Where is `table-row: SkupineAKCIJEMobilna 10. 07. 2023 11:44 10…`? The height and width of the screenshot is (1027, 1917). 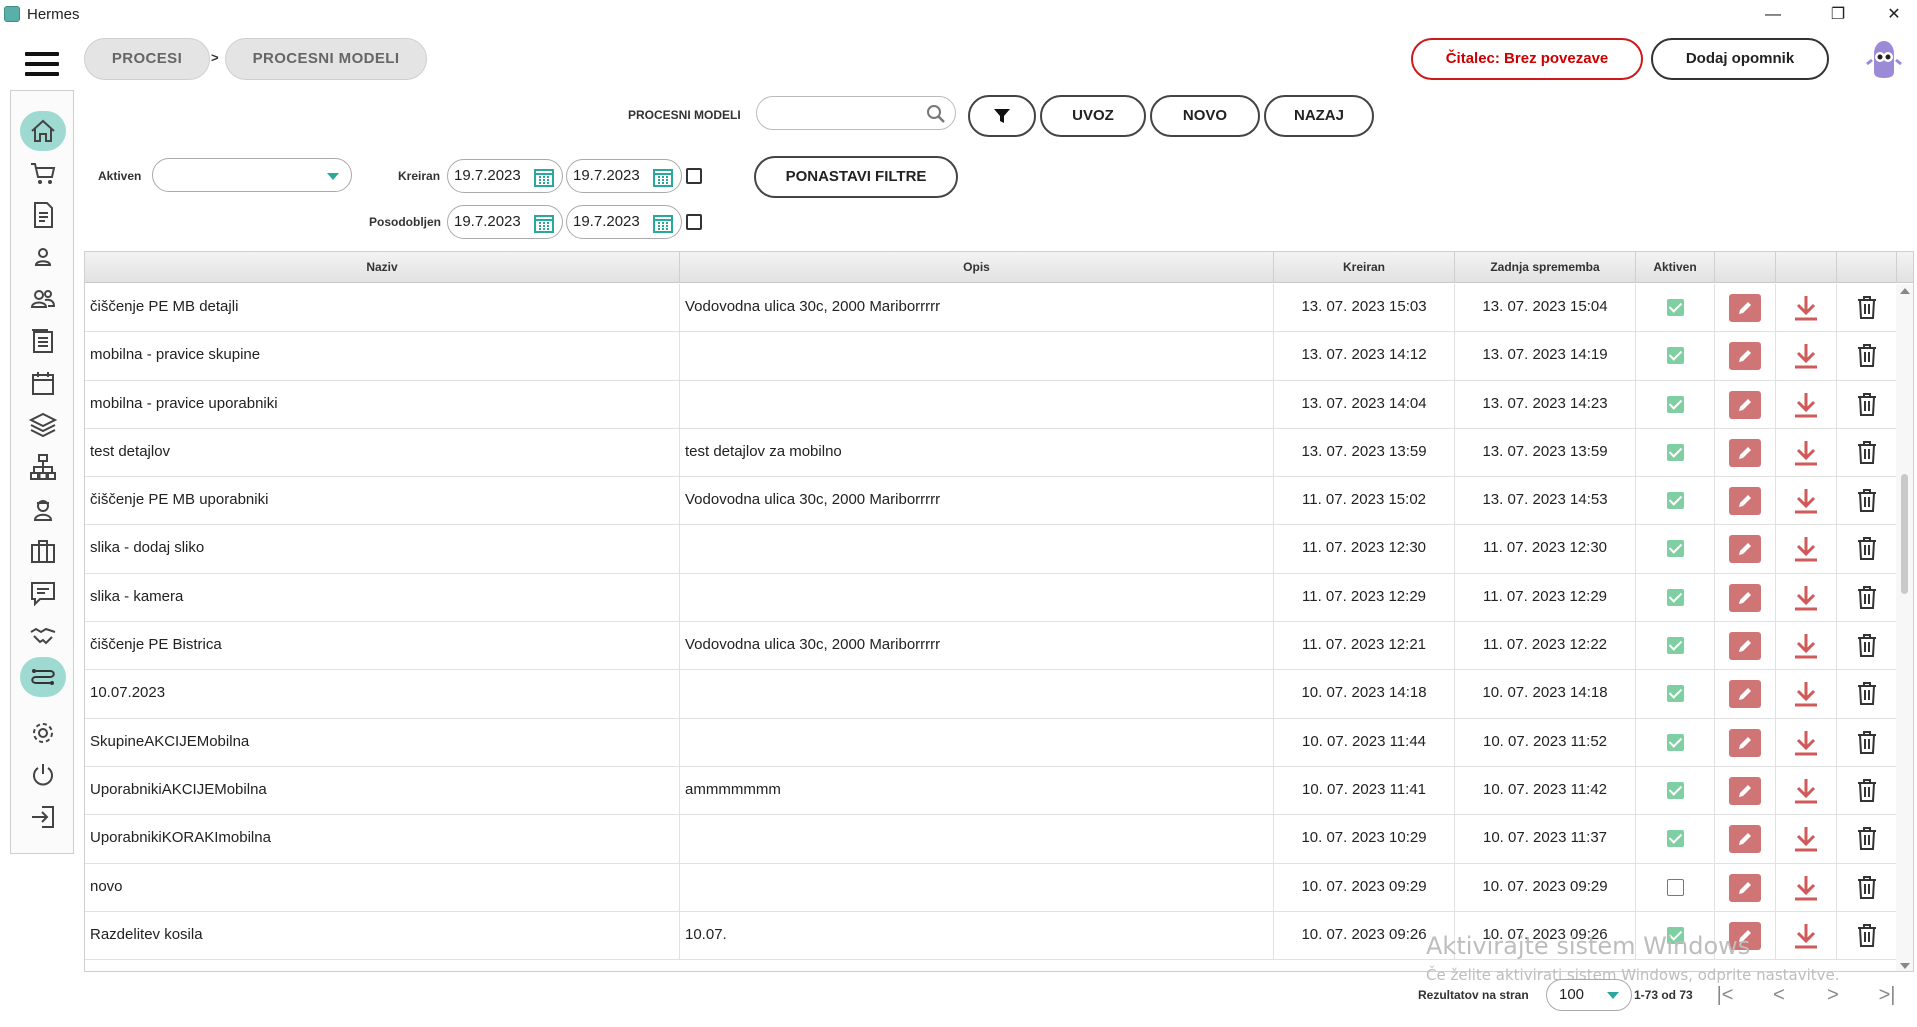 table-row: SkupineAKCIJEMobilna 10. 07. 2023 11:44 10… is located at coordinates (991, 742).